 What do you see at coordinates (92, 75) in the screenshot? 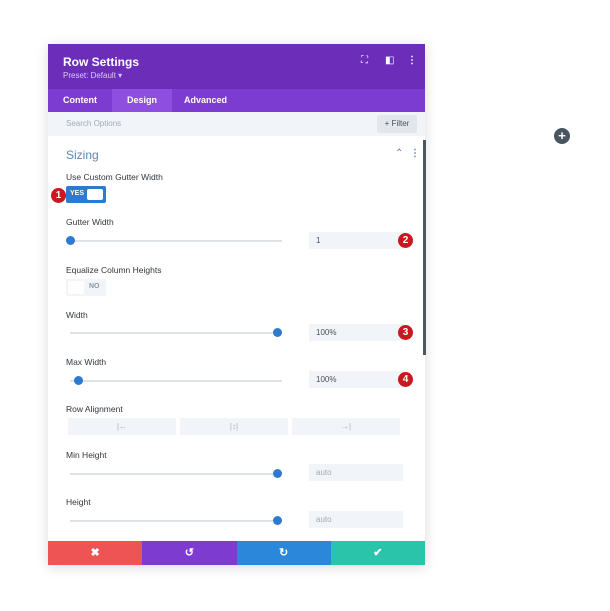
I see `preset-dropdown: Preset: Default ▾` at bounding box center [92, 75].